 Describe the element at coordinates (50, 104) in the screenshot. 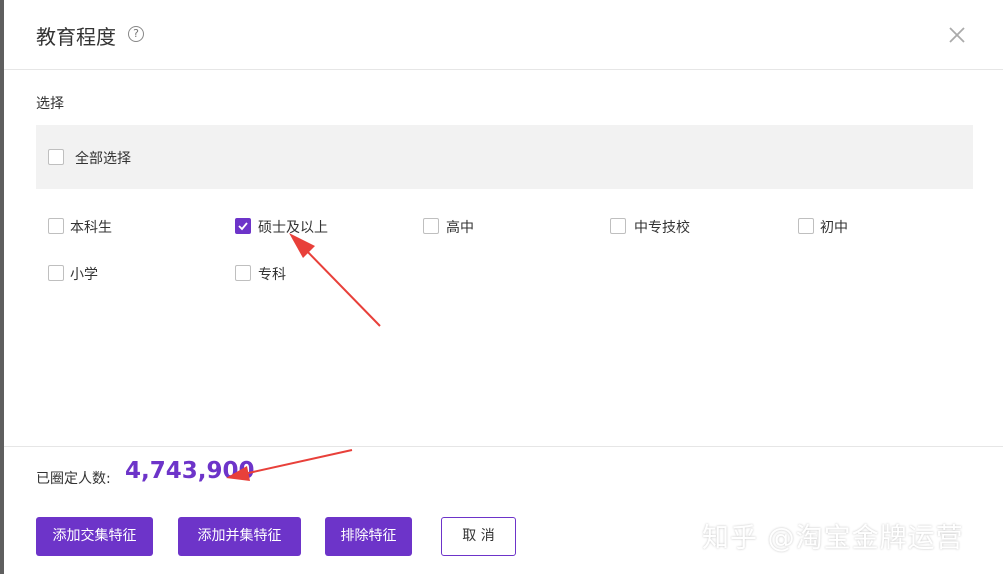

I see `section-label: 选择` at that location.